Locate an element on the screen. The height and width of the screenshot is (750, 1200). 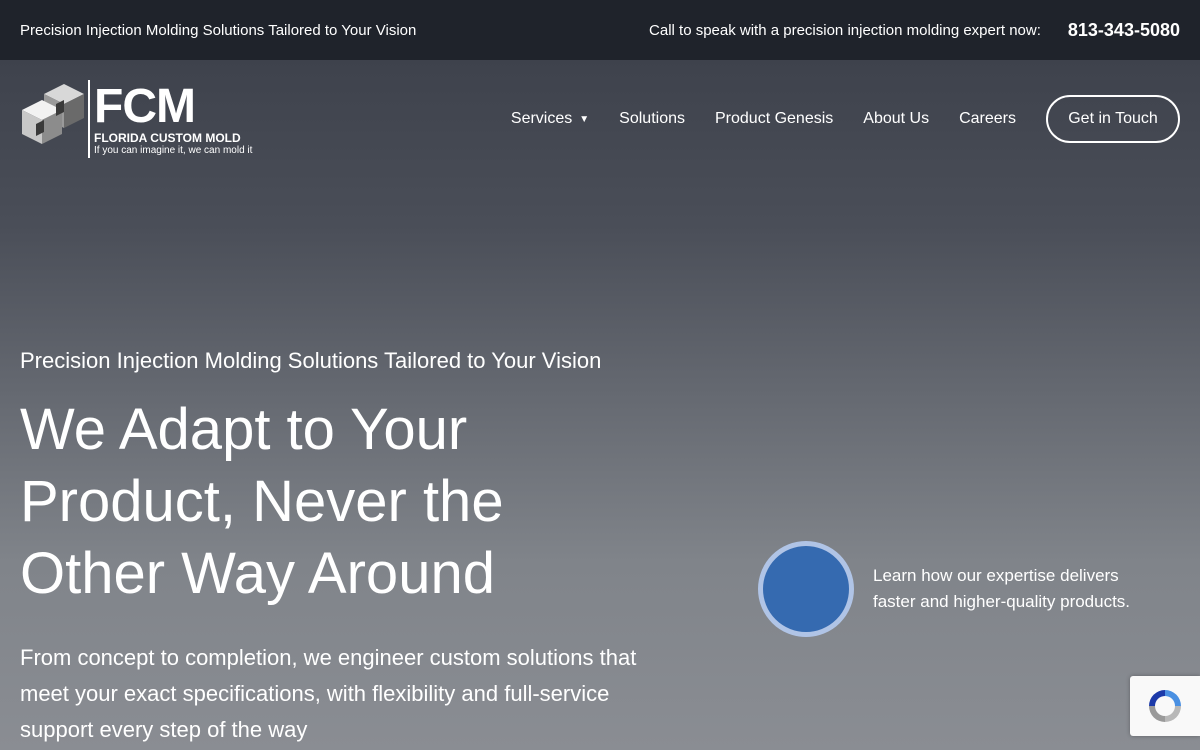
phone-link: 813-343-5080 is located at coordinates (1124, 30).